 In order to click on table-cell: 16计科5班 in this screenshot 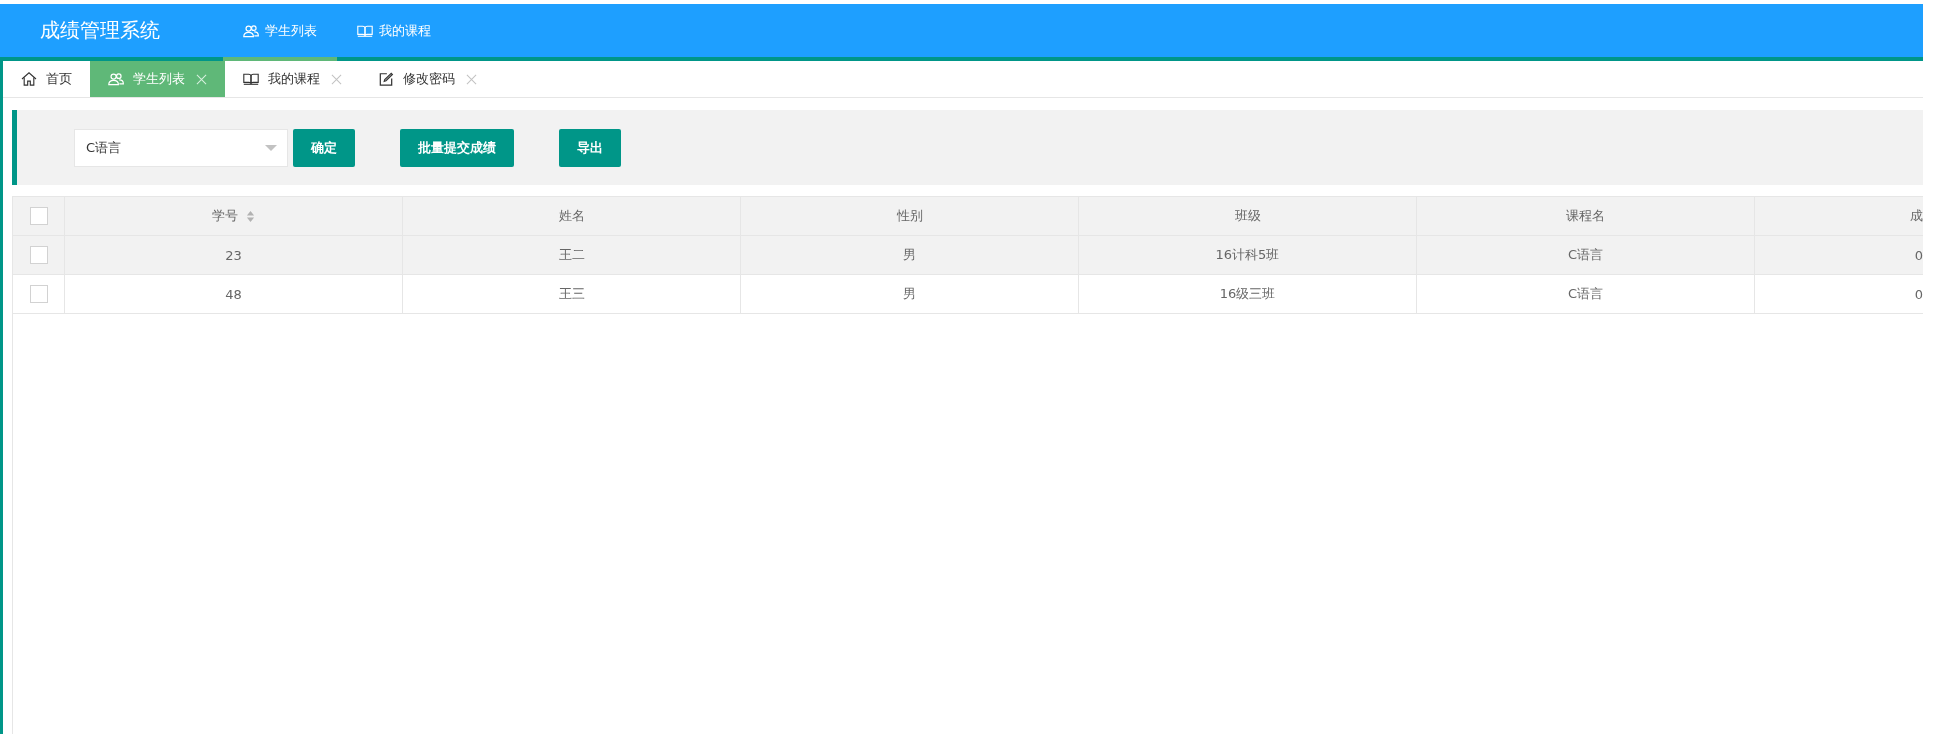, I will do `click(1248, 255)`.